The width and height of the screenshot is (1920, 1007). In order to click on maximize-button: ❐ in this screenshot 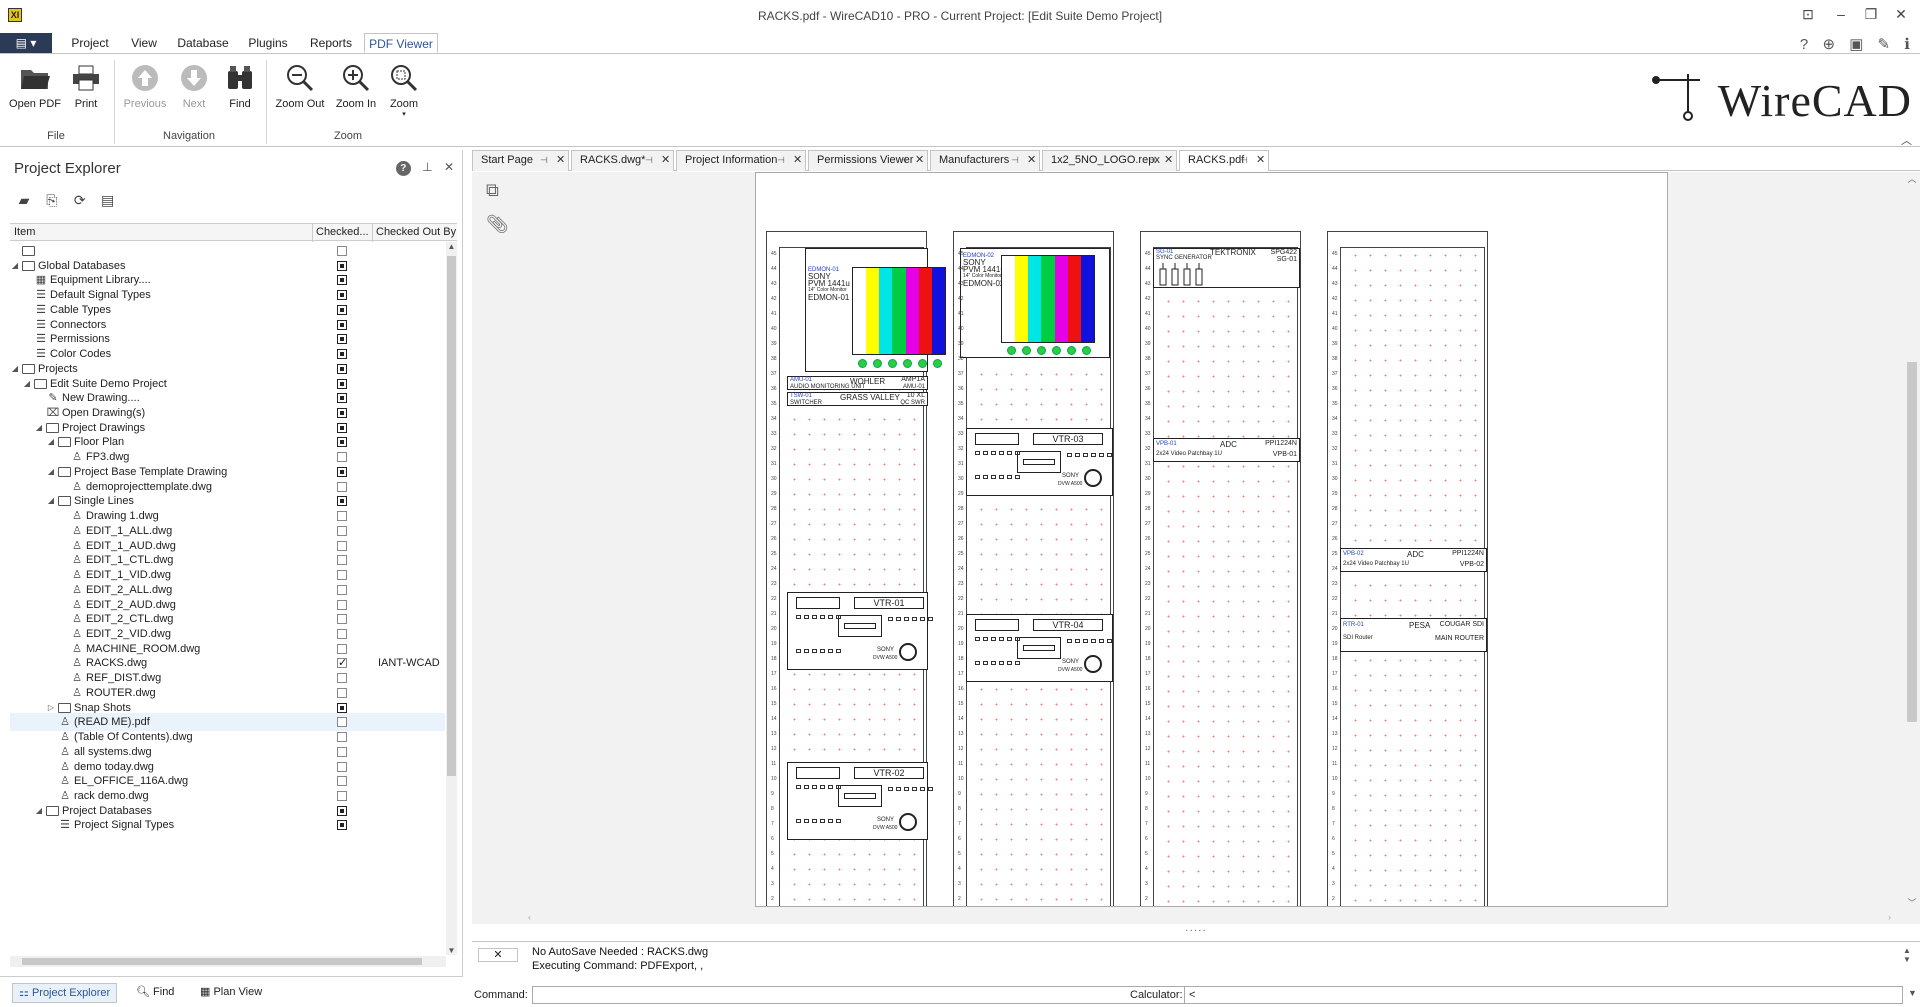, I will do `click(1871, 15)`.